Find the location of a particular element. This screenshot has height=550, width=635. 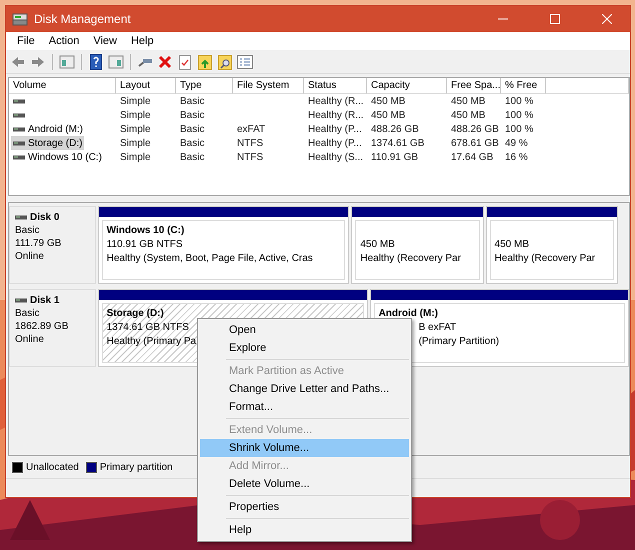

volume-name: Windows 10 (C:) is located at coordinates (65, 157).